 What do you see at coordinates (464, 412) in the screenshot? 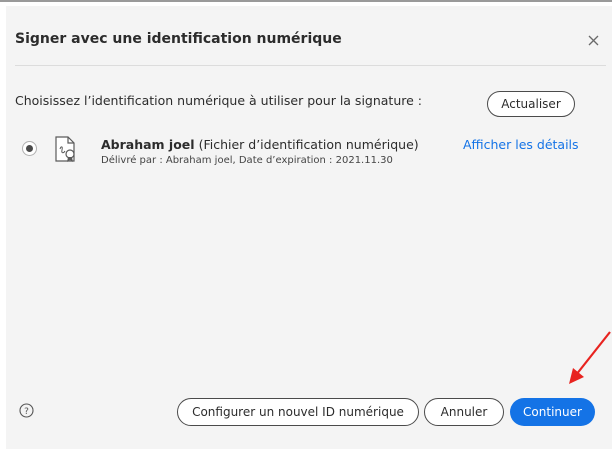
I see `cancel-button: Annuler` at bounding box center [464, 412].